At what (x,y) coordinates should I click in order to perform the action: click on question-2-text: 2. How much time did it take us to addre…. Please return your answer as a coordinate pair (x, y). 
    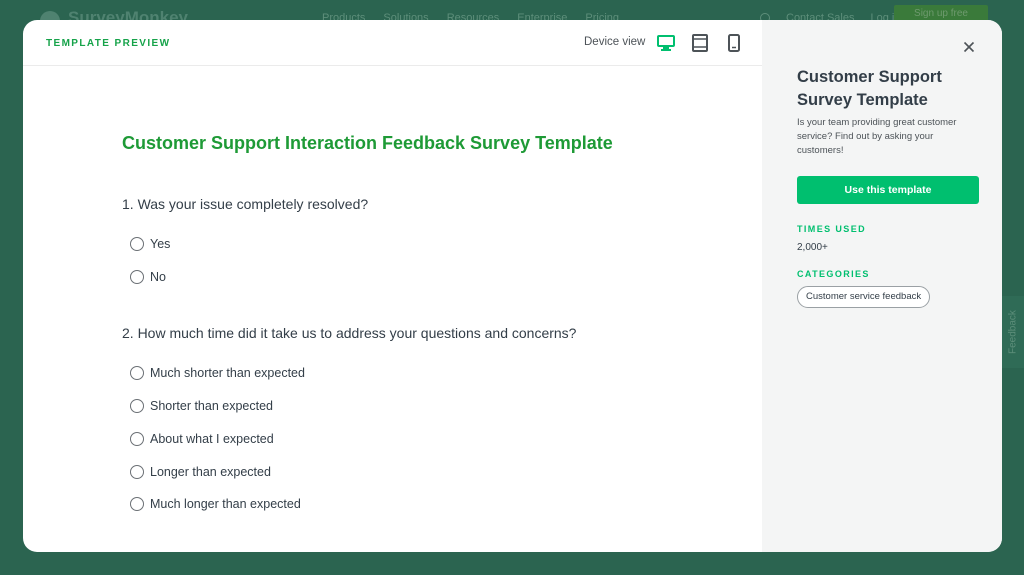
    Looking at the image, I should click on (349, 333).